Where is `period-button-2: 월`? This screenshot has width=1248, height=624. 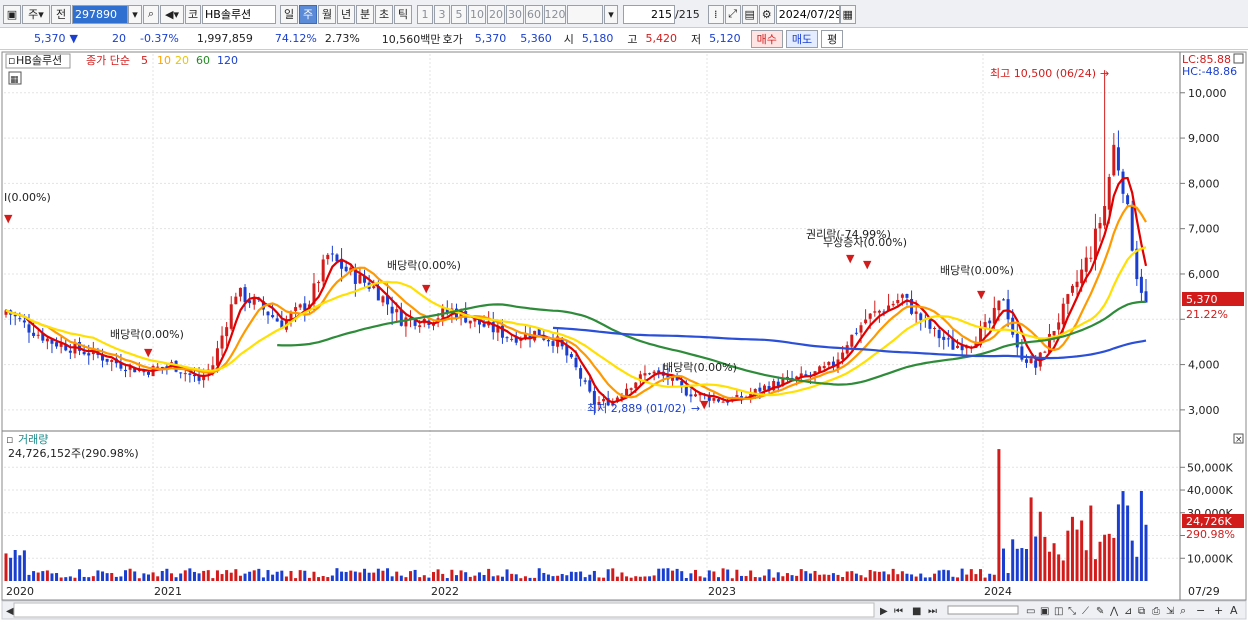 period-button-2: 월 is located at coordinates (327, 14).